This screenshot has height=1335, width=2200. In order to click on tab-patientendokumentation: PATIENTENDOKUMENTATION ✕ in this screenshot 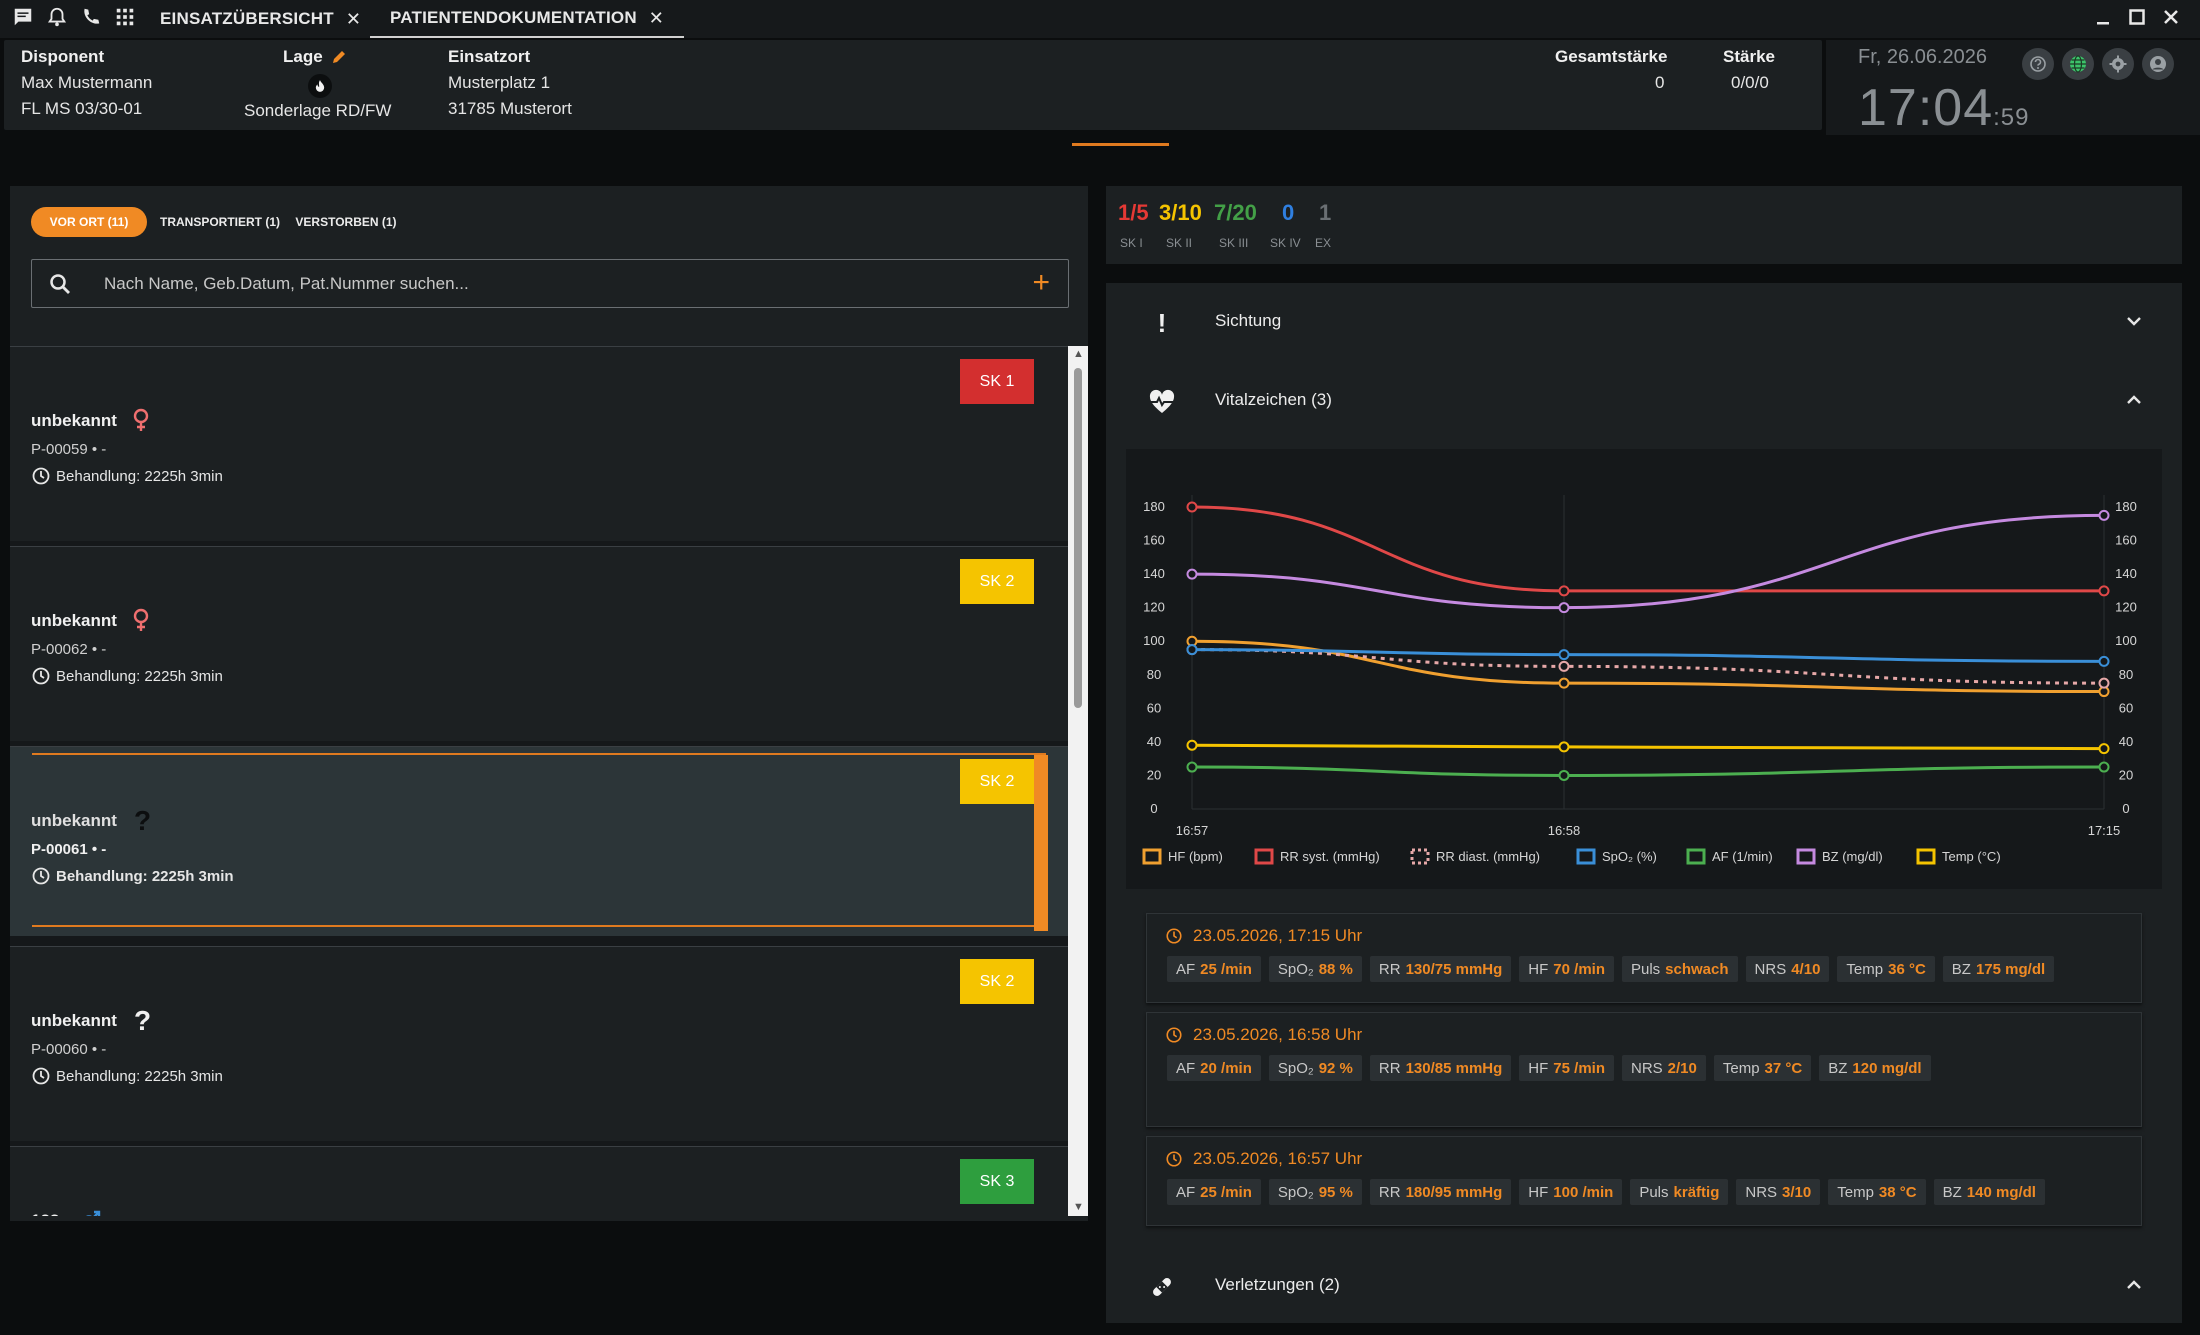, I will do `click(527, 19)`.